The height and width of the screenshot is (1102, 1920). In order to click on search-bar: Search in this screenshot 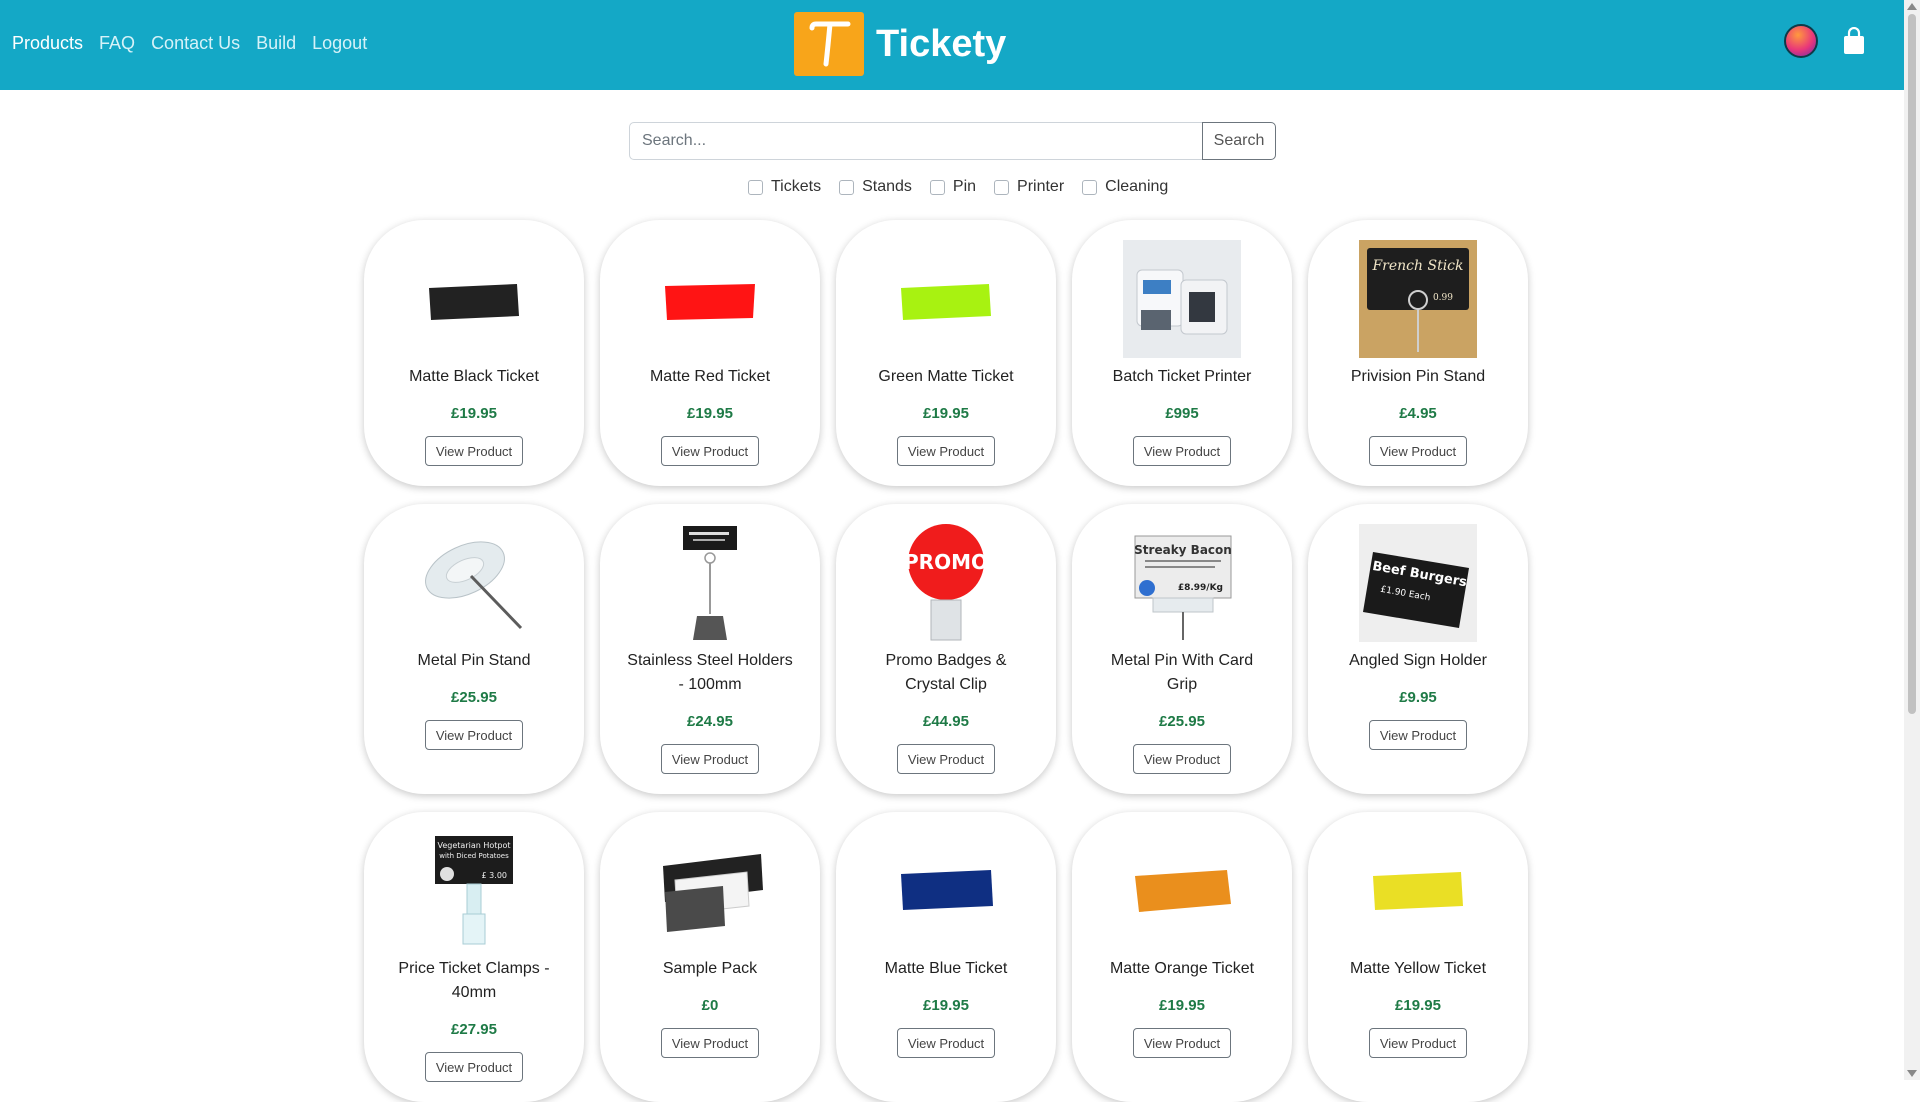, I will do `click(952, 141)`.